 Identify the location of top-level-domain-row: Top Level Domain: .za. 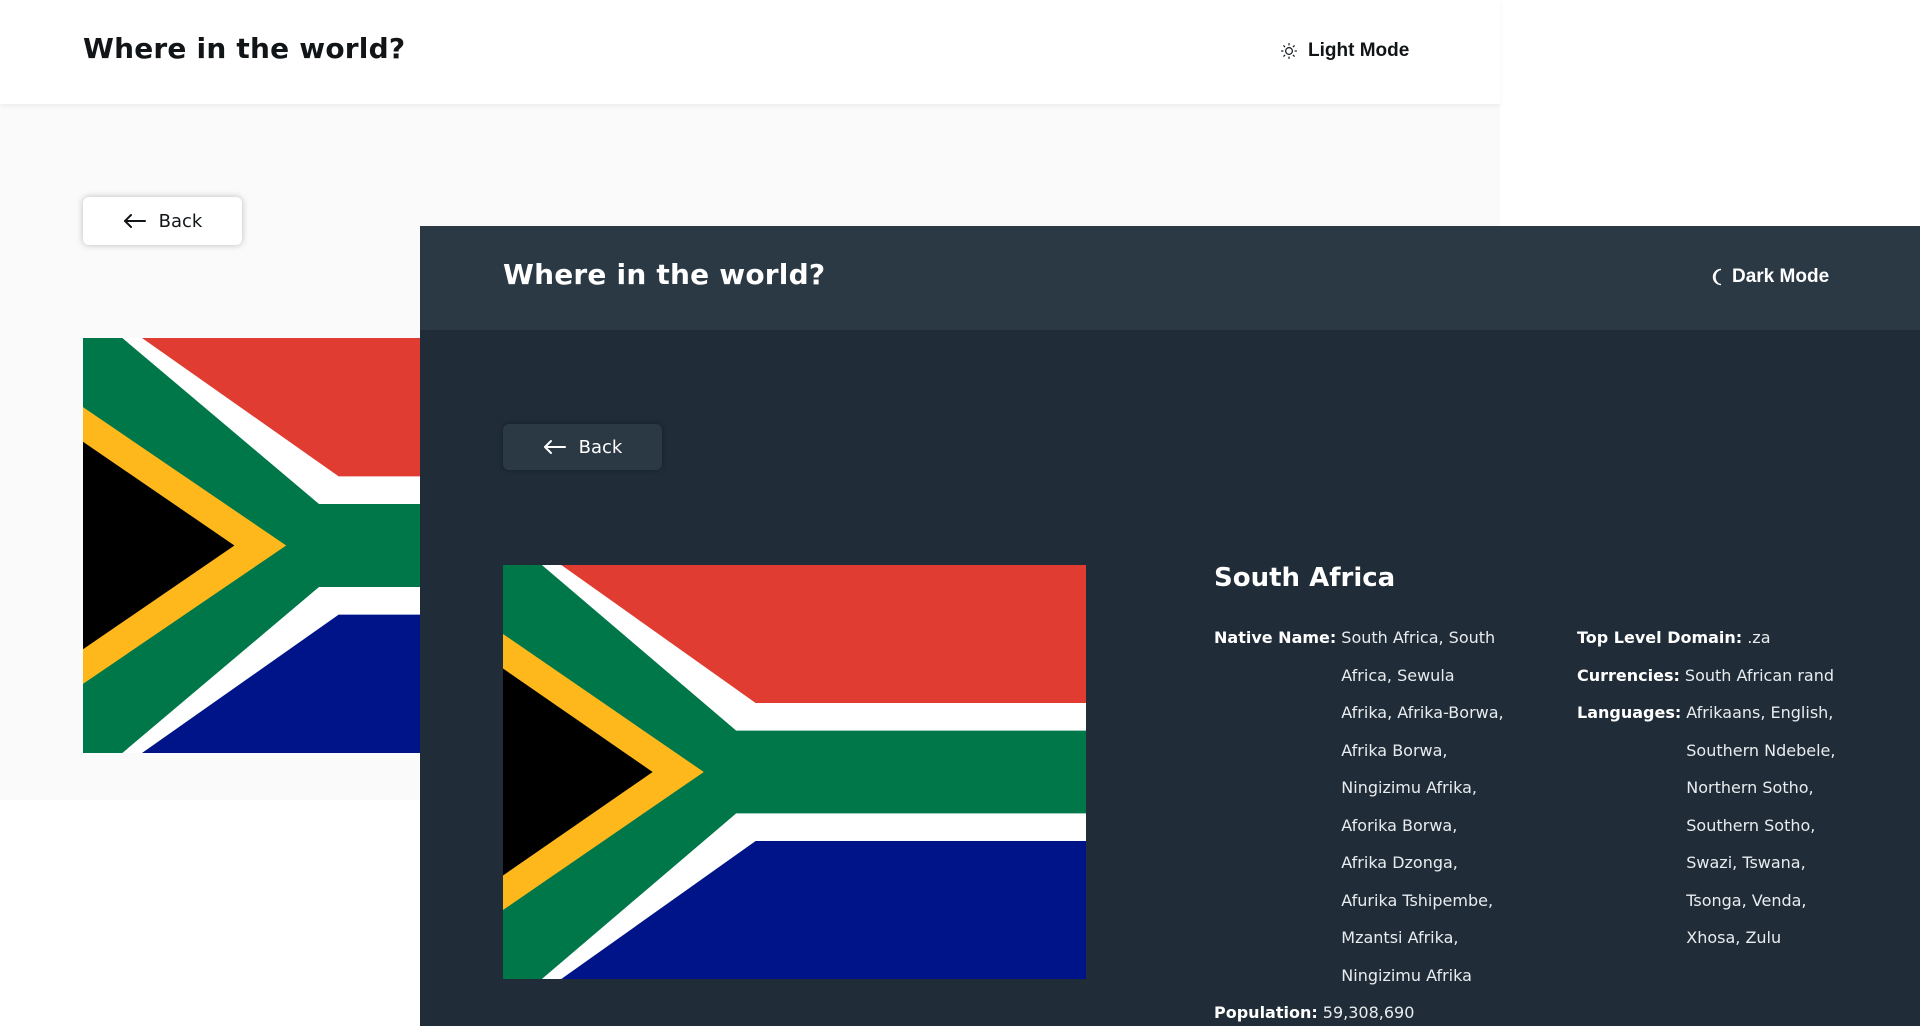
(1712, 638).